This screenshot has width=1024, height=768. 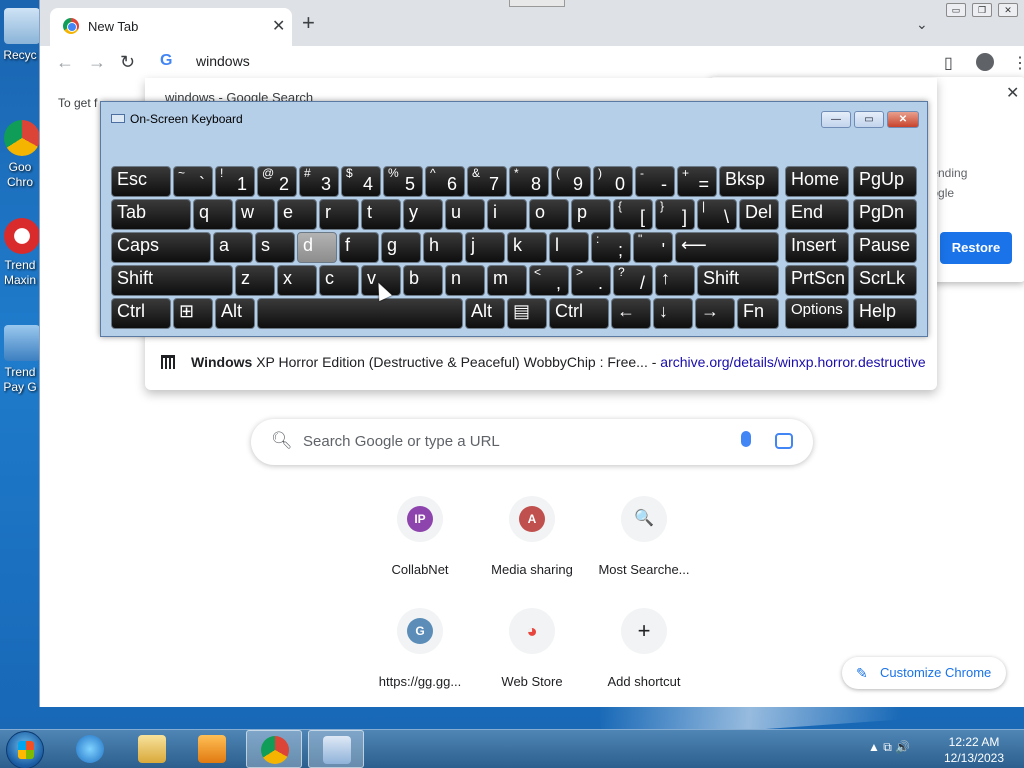 What do you see at coordinates (255, 280) in the screenshot?
I see `osk-key-z: z` at bounding box center [255, 280].